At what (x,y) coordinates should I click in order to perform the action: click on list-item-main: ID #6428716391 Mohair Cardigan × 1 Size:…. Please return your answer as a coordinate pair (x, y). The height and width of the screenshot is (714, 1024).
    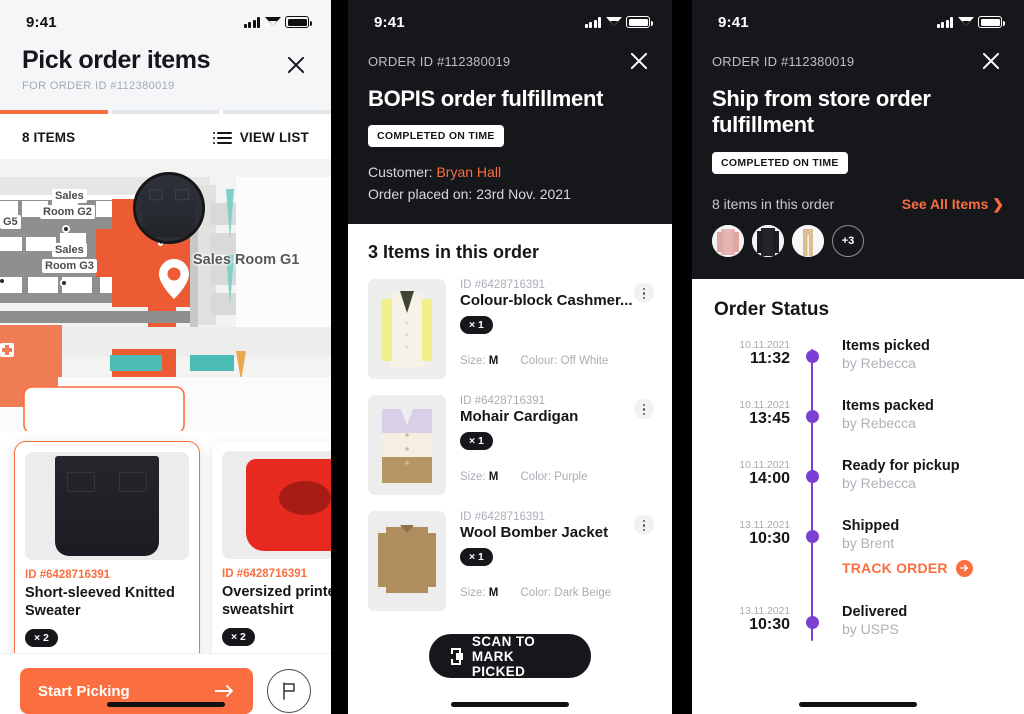
    Looking at the image, I should click on (557, 445).